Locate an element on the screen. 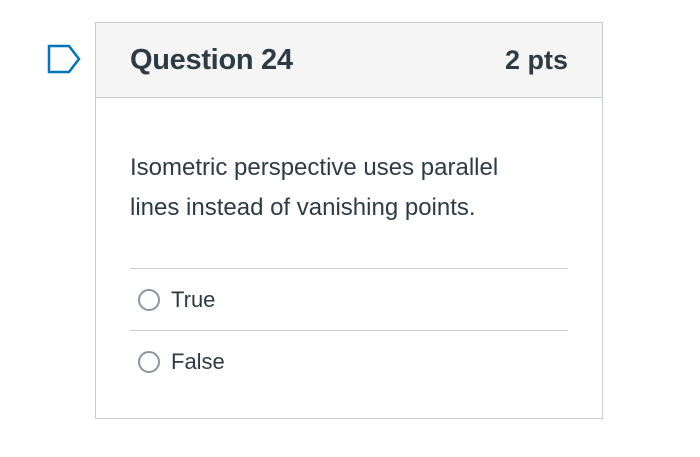 This screenshot has width=700, height=457. answer-label: False is located at coordinates (198, 361).